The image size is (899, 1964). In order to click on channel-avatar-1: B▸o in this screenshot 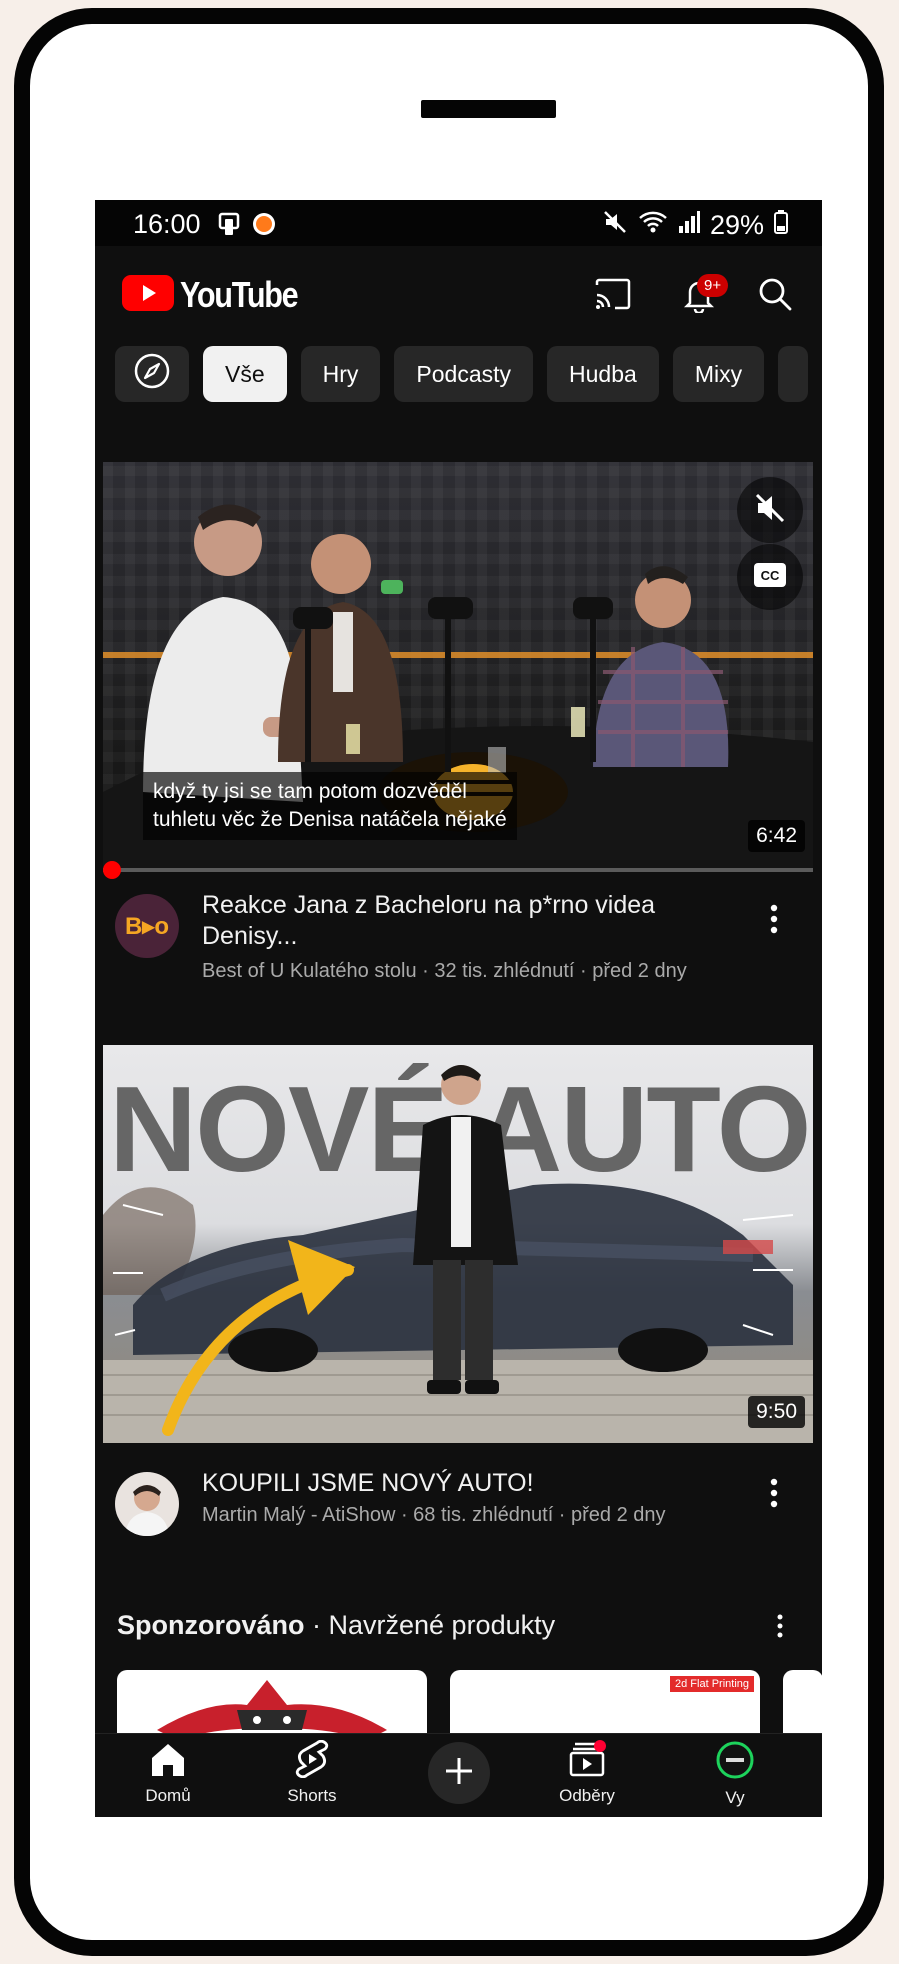, I will do `click(147, 926)`.